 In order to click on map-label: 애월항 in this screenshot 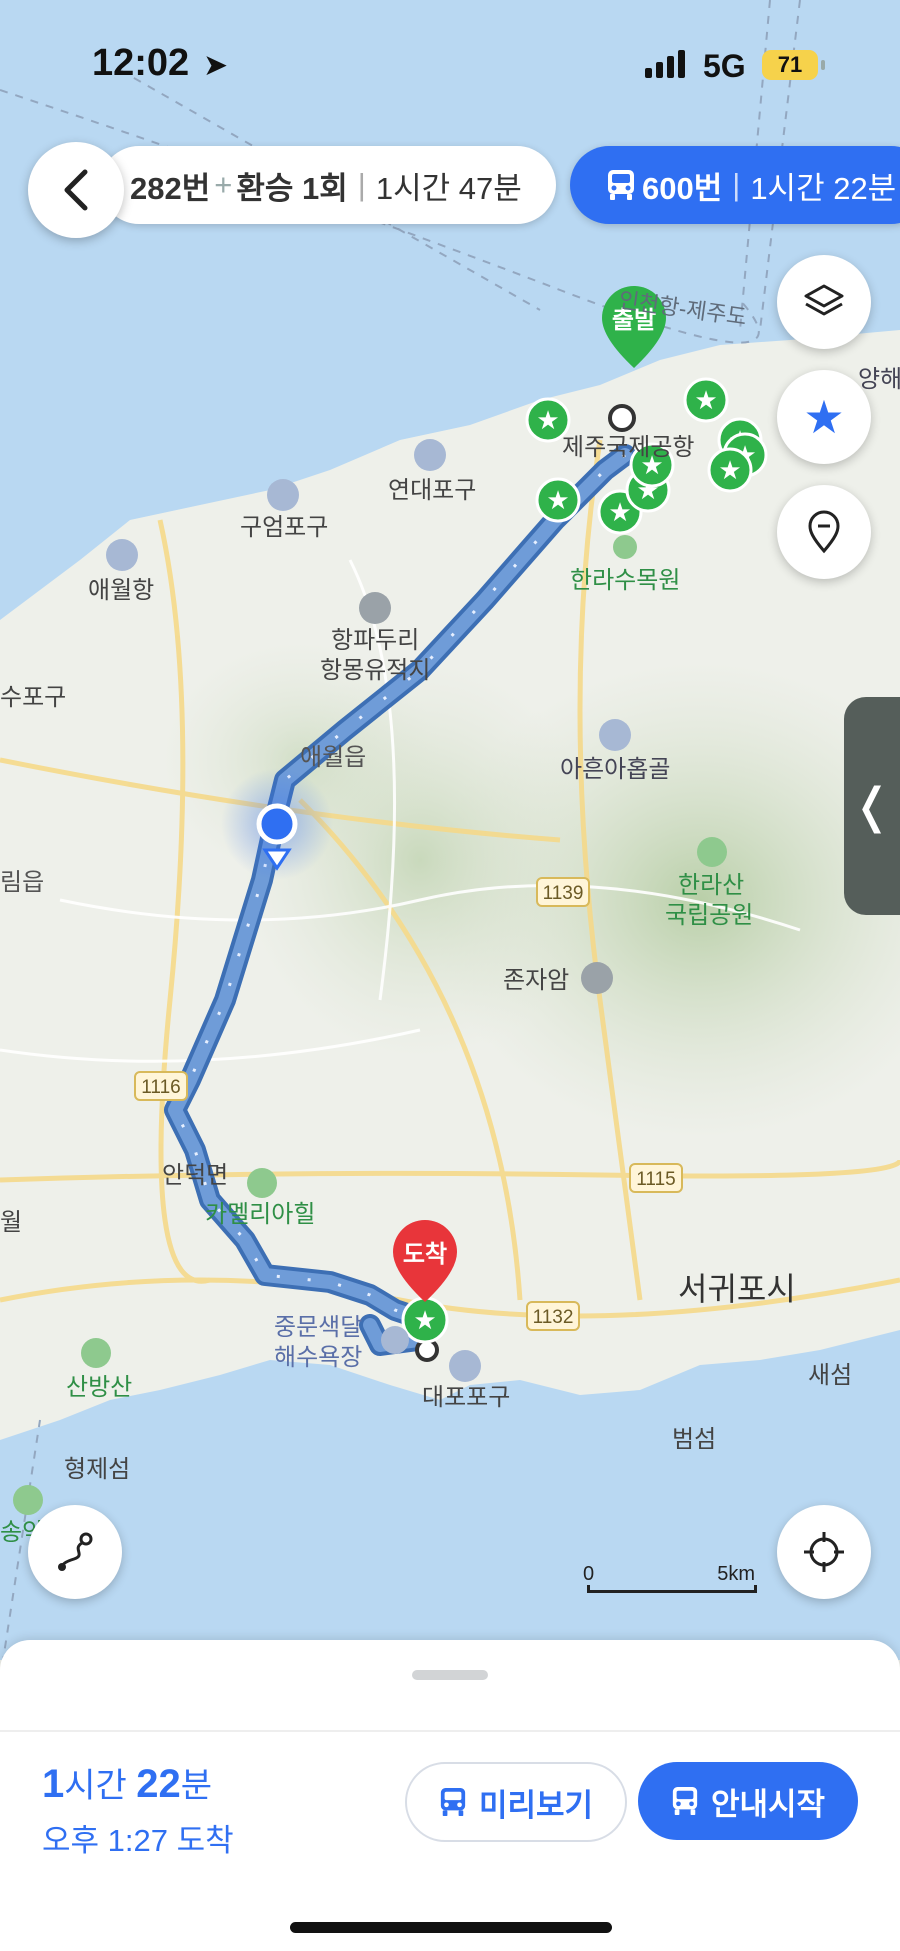, I will do `click(121, 590)`.